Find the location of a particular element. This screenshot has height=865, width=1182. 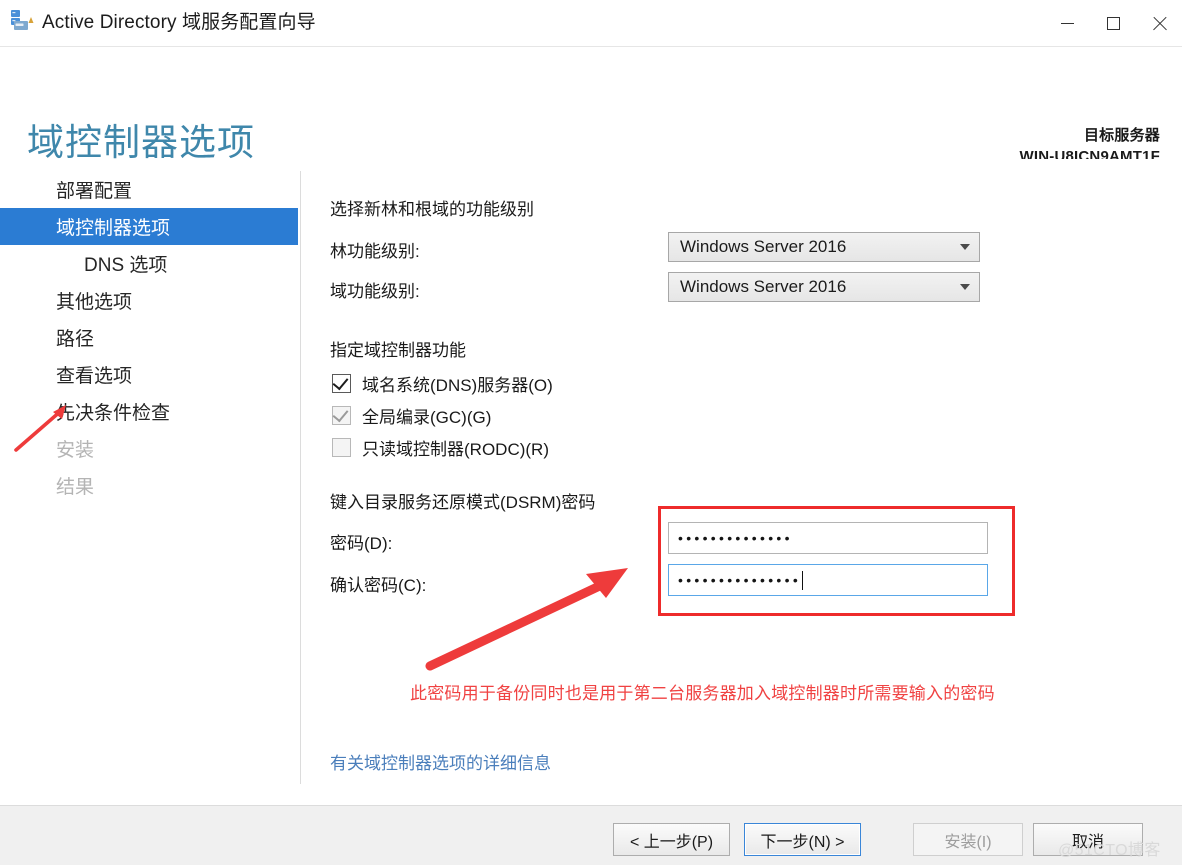

checkbox-box-checked-disabled-icon is located at coordinates (341, 415).